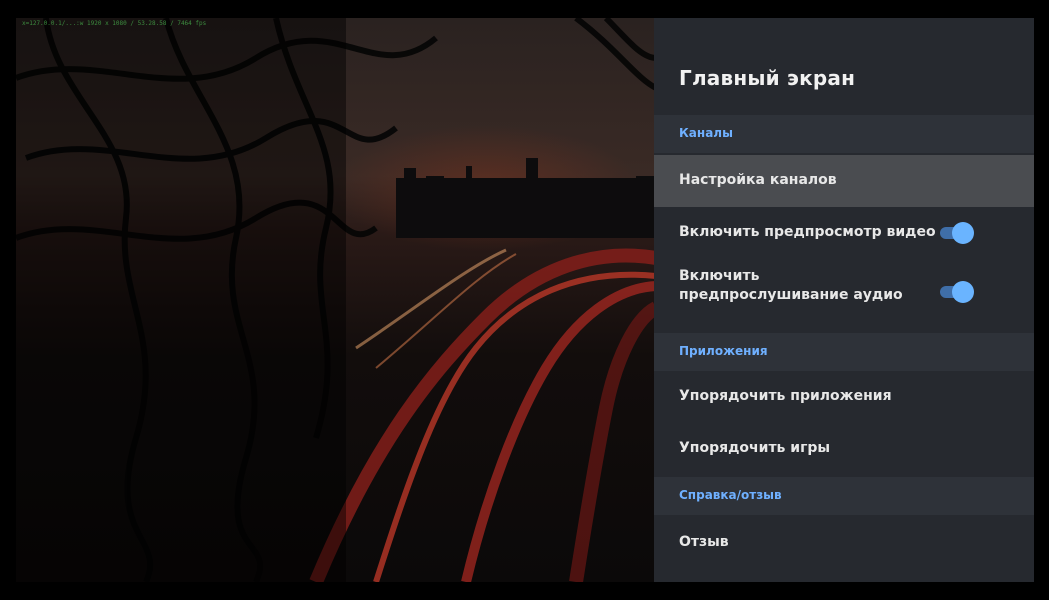  I want to click on section-header-apps: Приложения, so click(844, 352).